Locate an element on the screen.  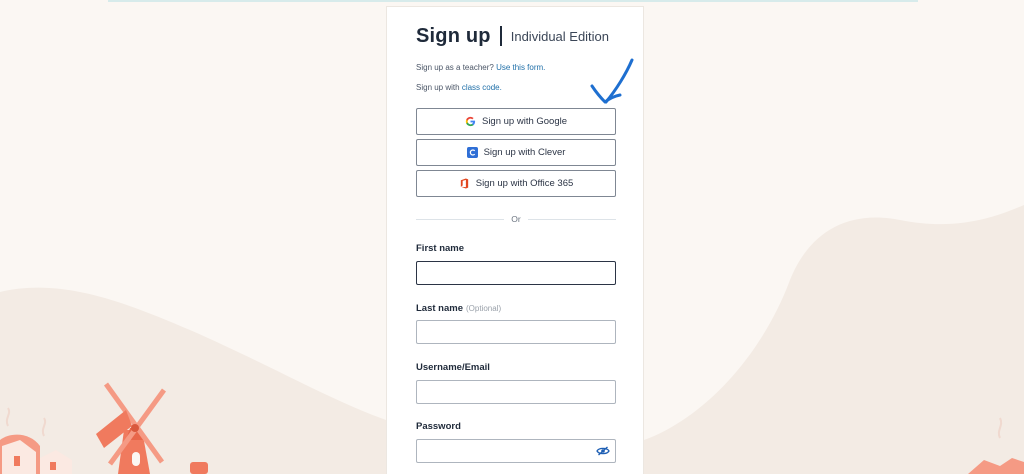
first-name-input is located at coordinates (516, 273).